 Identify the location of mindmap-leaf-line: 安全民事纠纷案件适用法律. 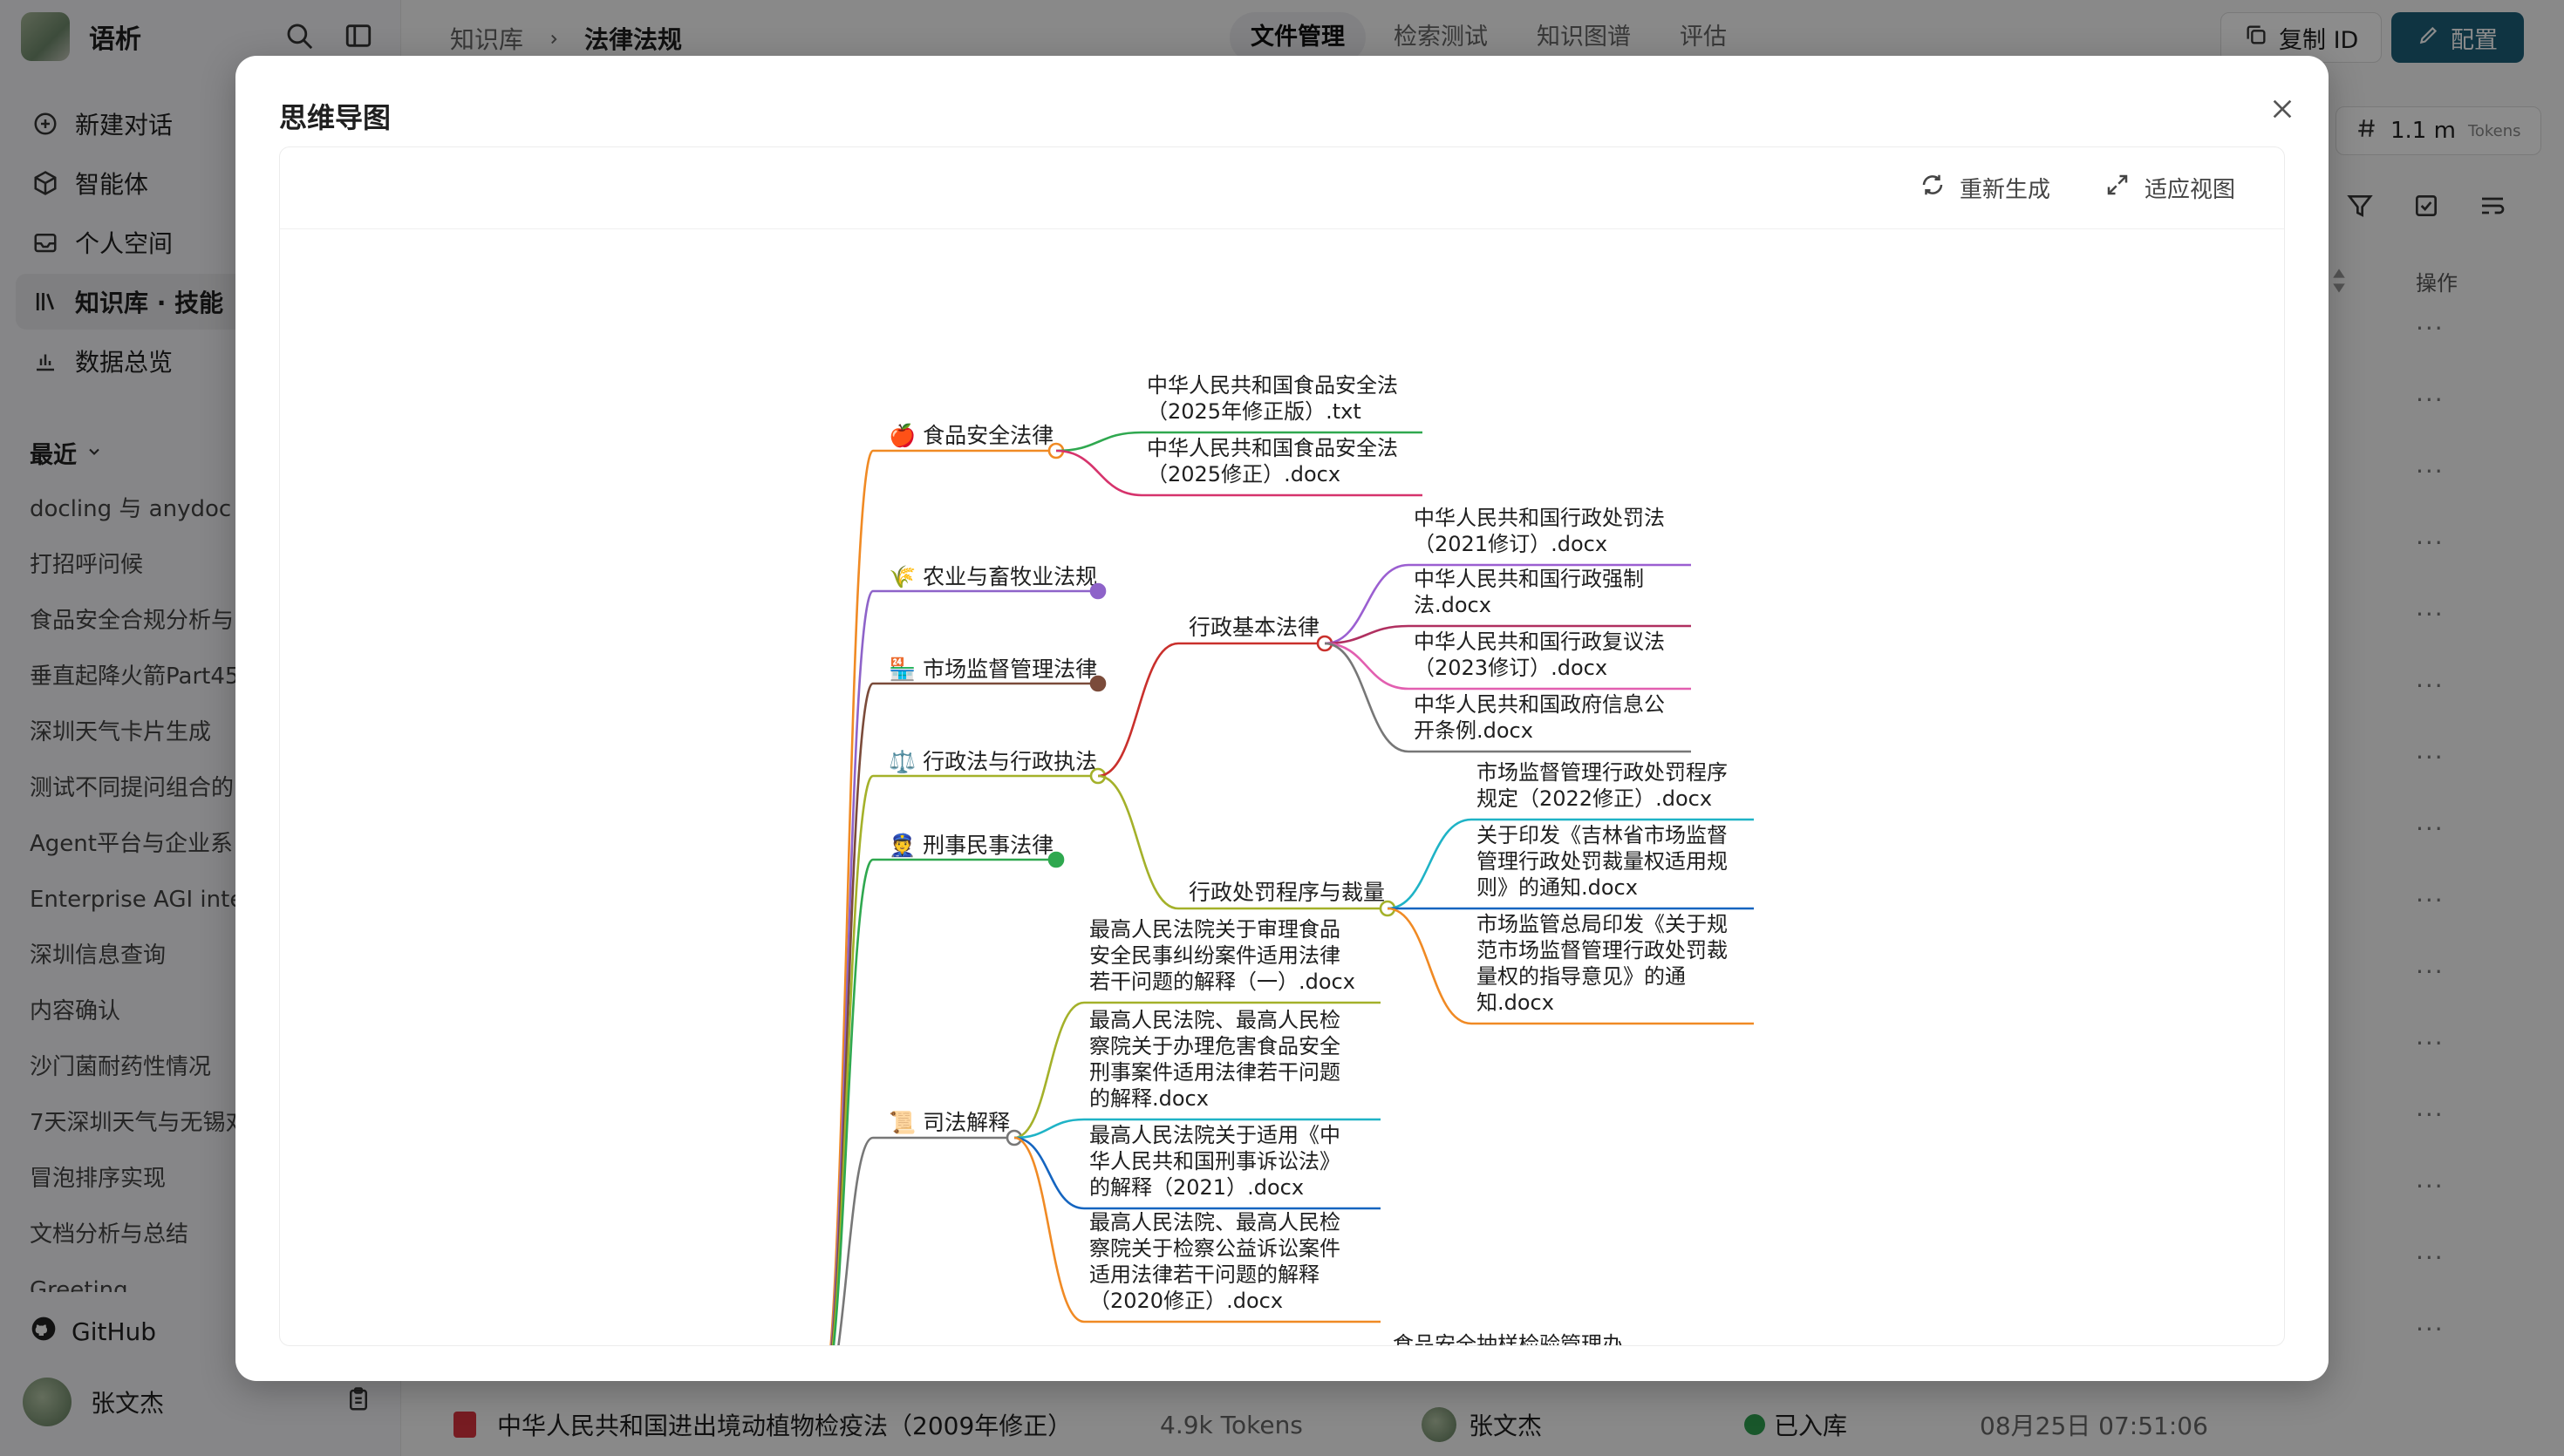
(1214, 955).